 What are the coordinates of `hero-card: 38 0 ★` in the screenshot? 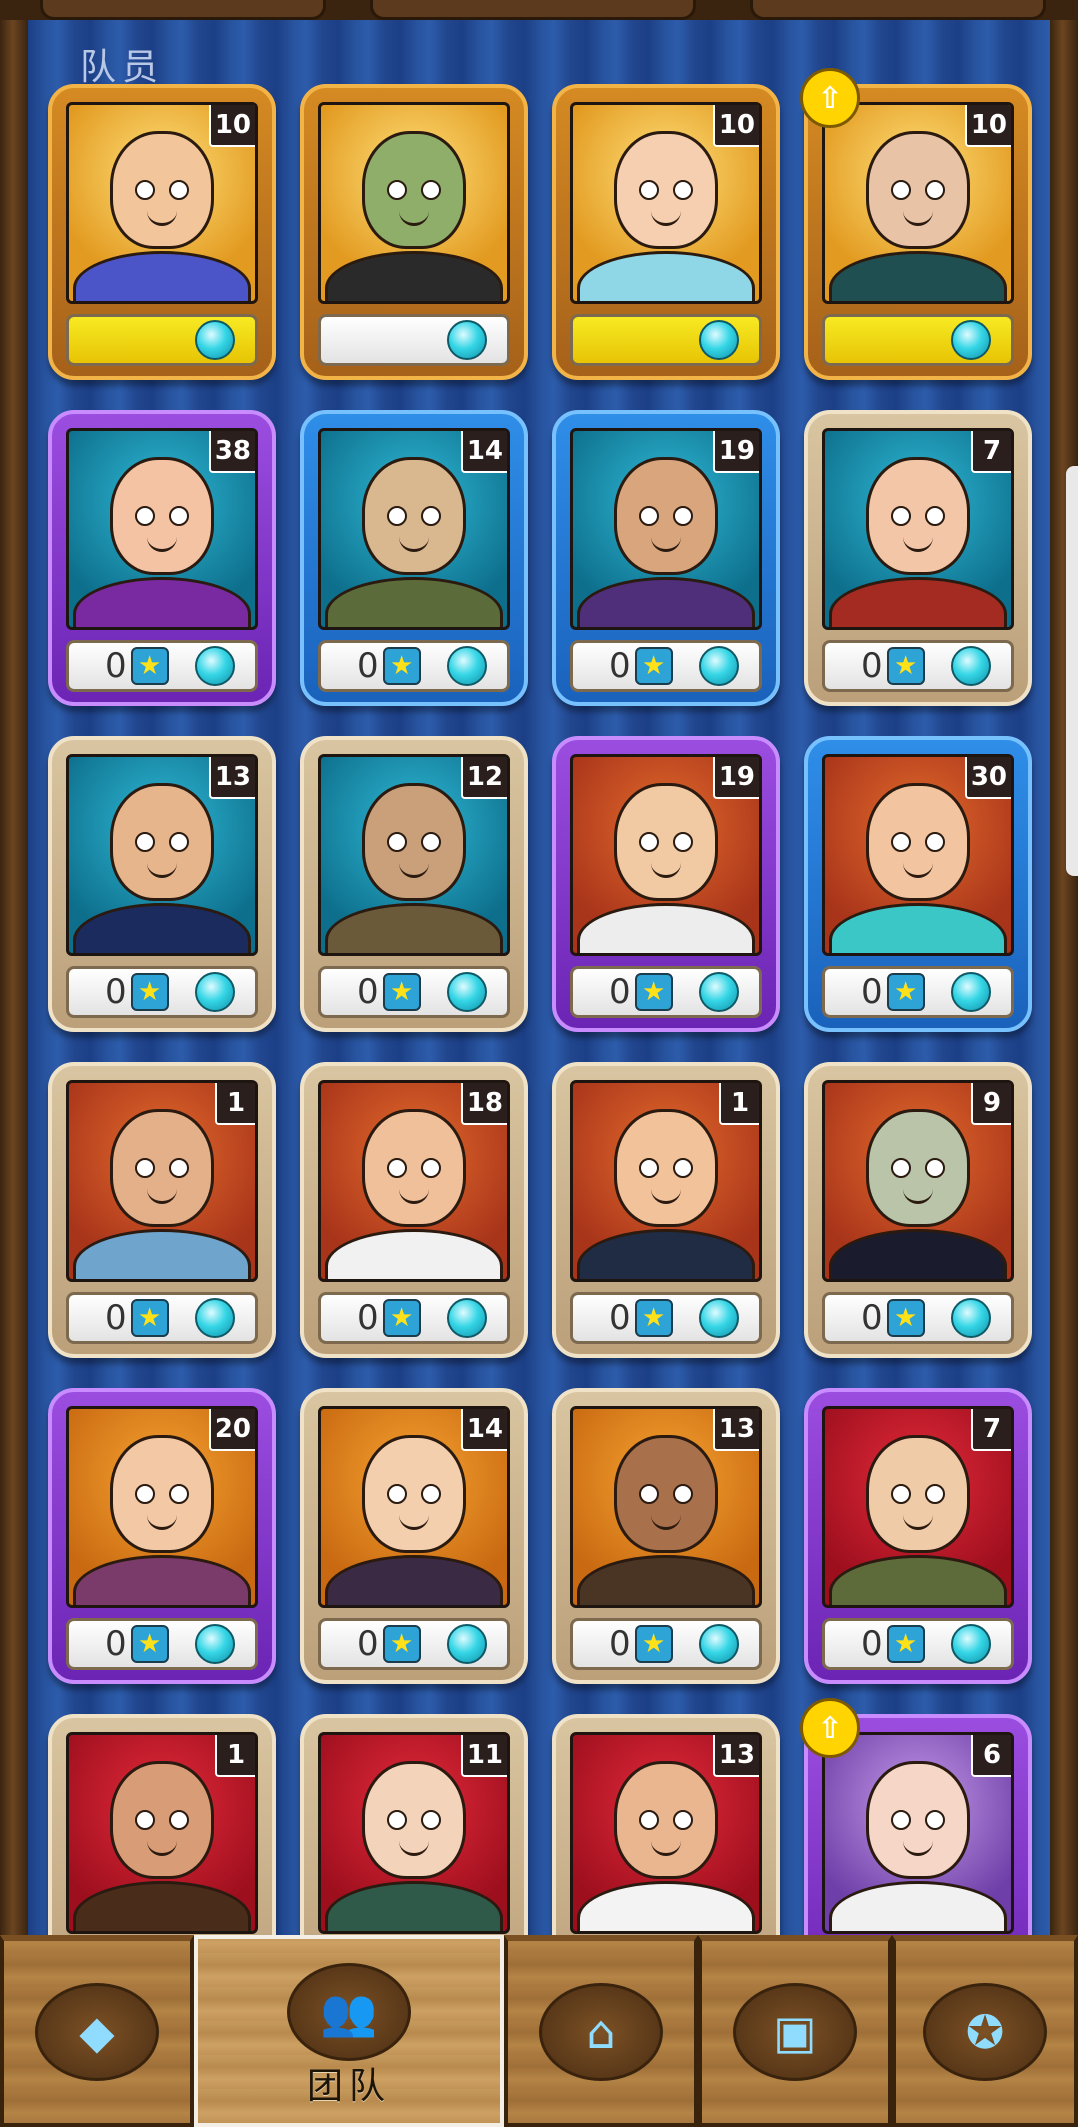 It's located at (162, 558).